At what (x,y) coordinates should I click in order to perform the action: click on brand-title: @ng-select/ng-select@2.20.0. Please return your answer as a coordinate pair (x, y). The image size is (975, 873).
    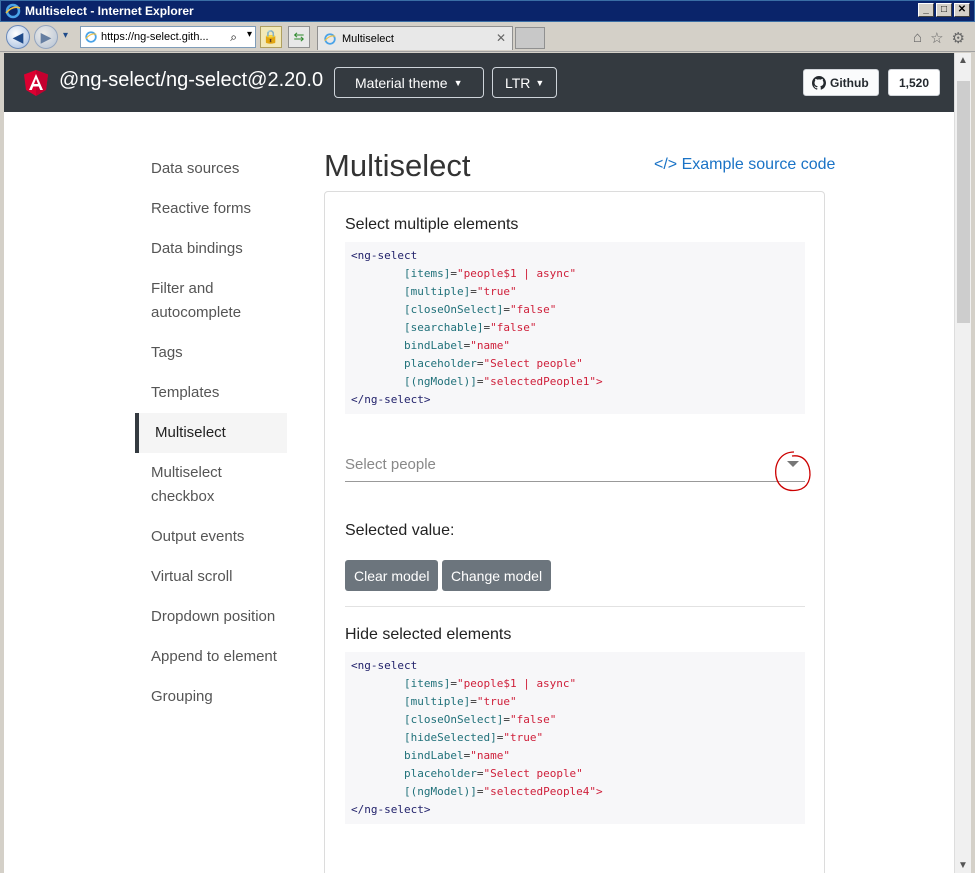
    Looking at the image, I should click on (191, 80).